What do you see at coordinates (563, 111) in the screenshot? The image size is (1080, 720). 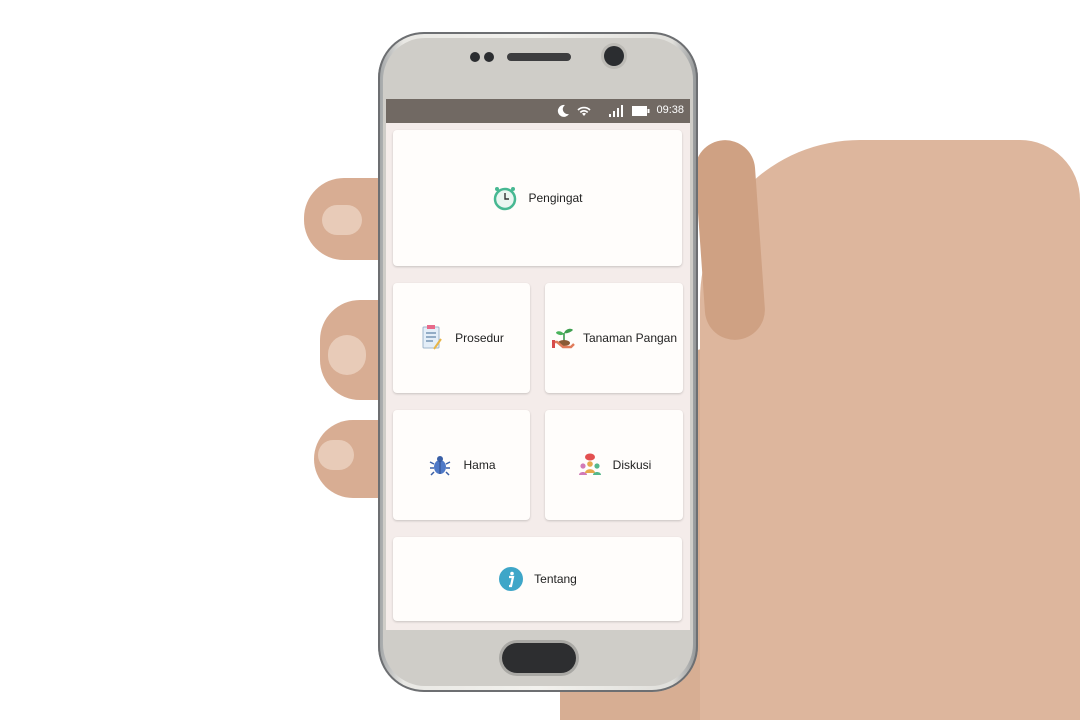 I see `moon-icon` at bounding box center [563, 111].